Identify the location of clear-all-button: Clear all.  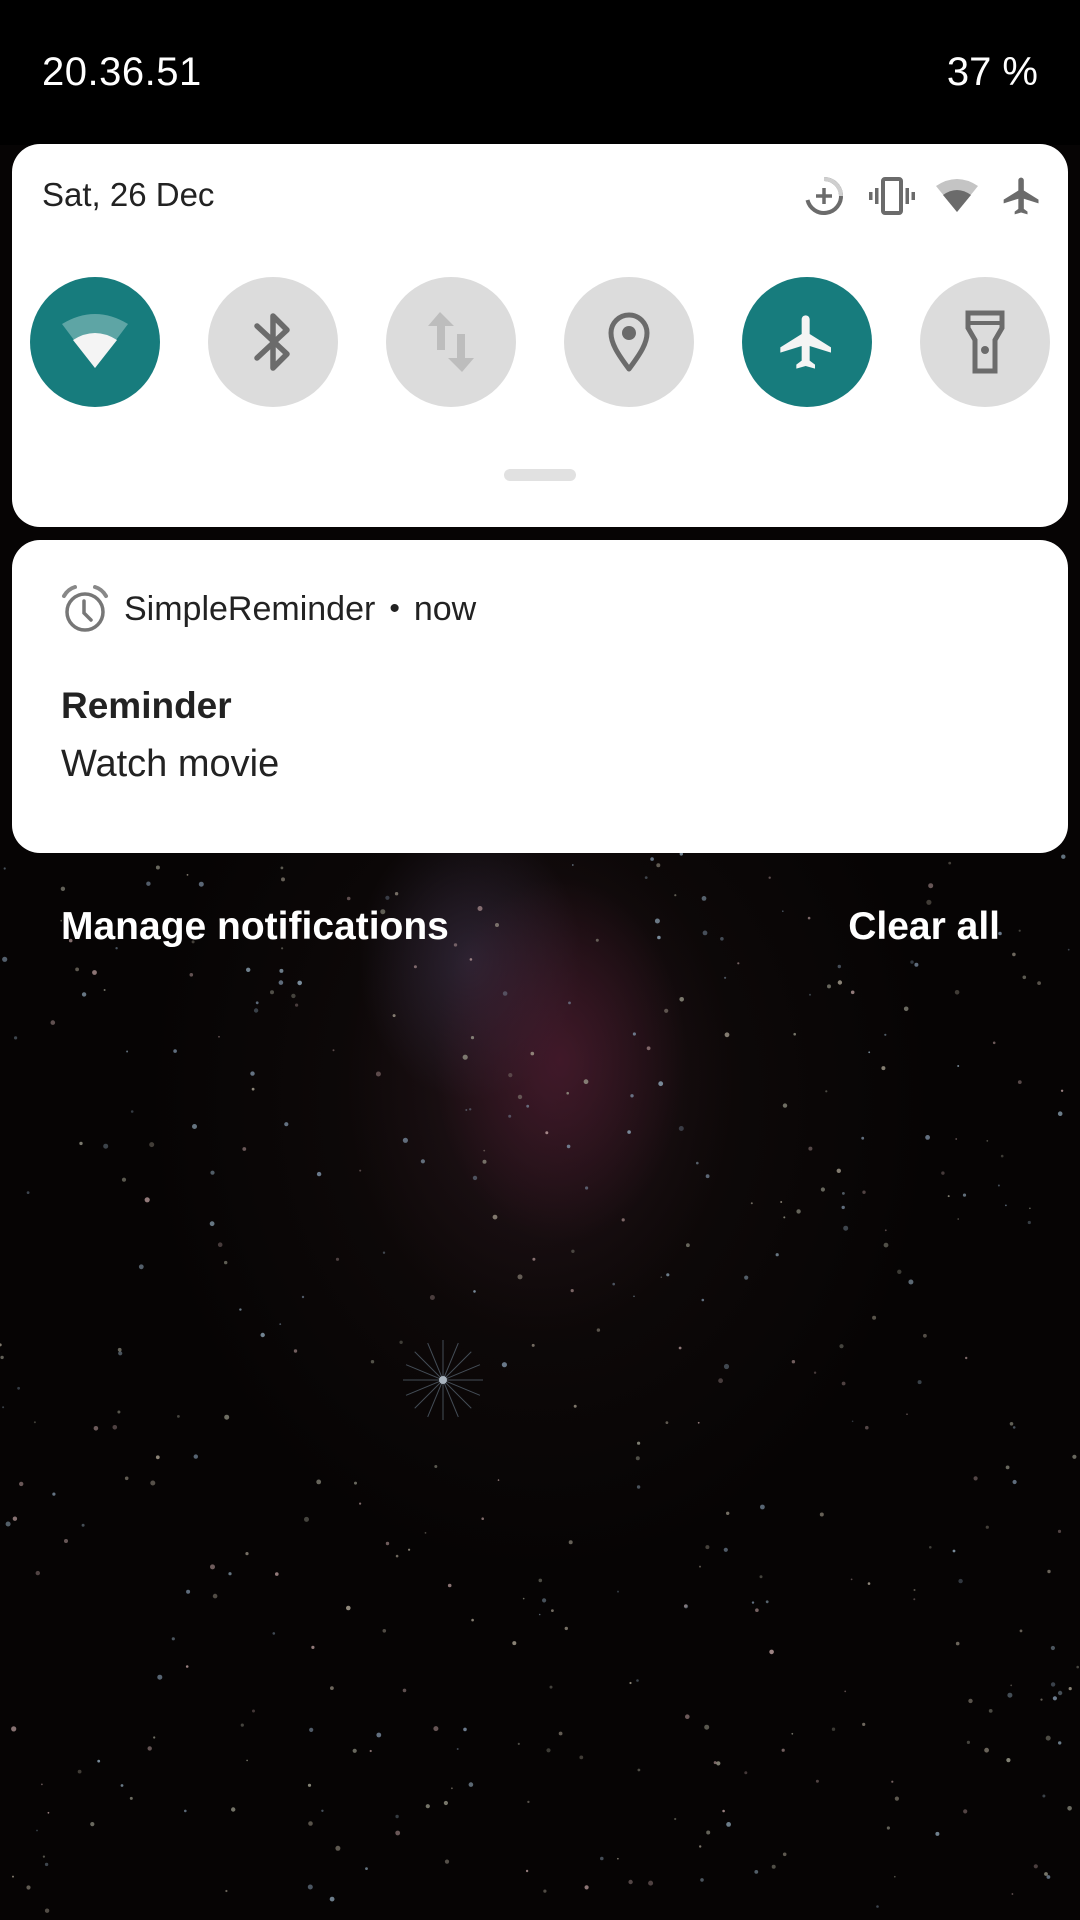
(924, 927).